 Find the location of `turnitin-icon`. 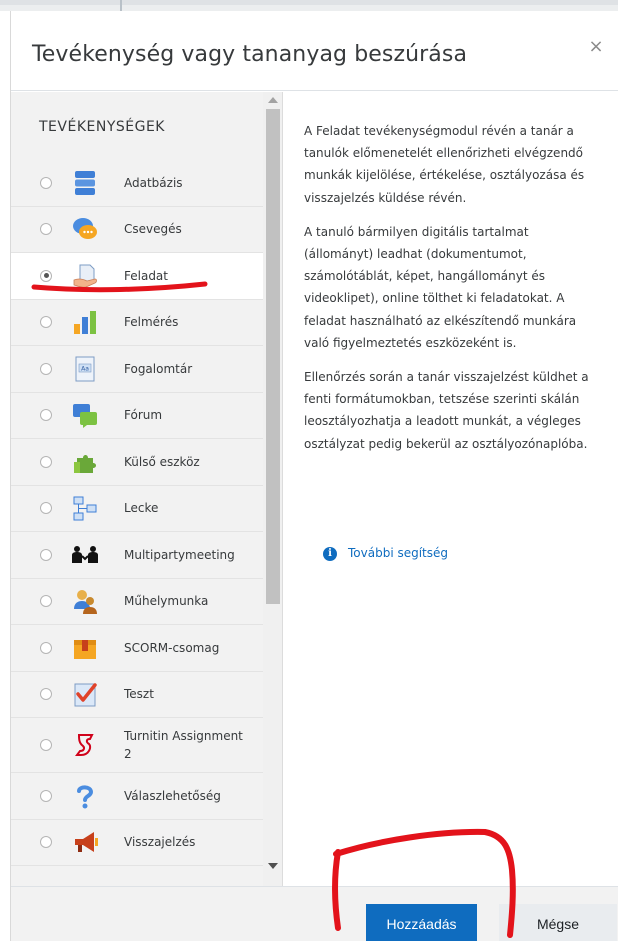

turnitin-icon is located at coordinates (84, 745).